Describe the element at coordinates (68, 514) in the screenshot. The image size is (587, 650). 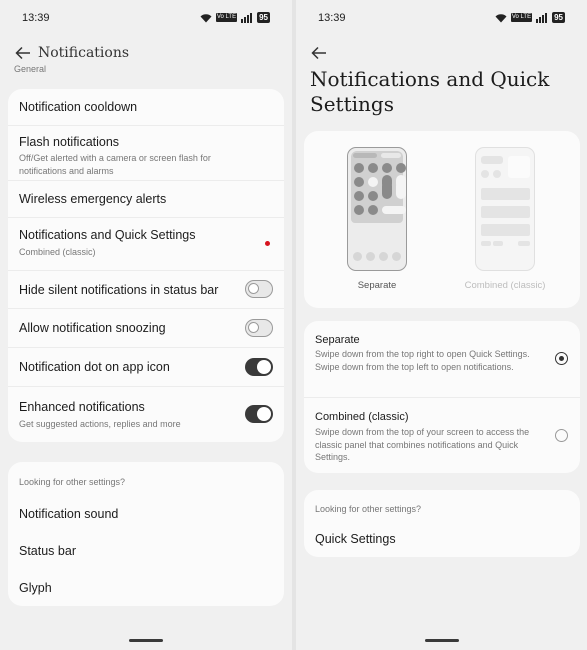
I see `link-notification-sound: Notification sound` at that location.